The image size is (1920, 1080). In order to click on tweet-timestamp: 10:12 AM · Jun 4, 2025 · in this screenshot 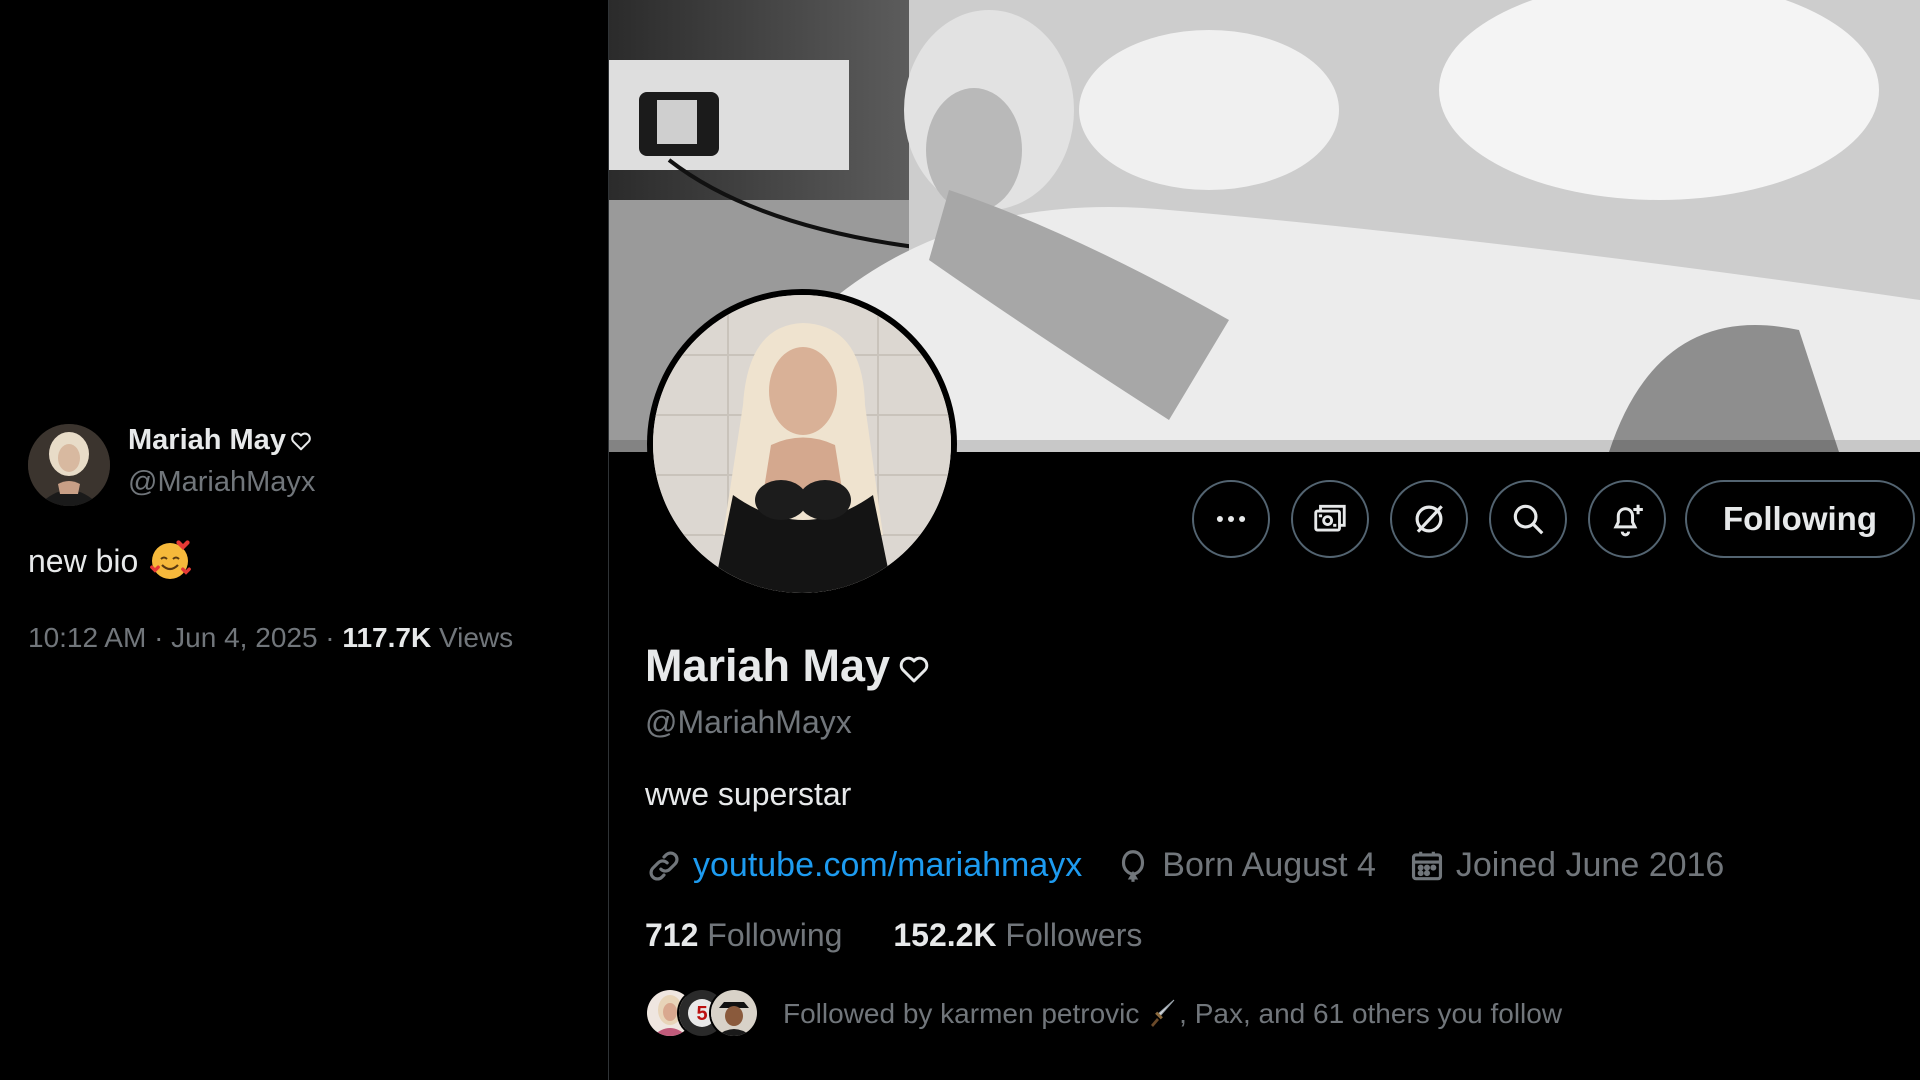, I will do `click(185, 637)`.